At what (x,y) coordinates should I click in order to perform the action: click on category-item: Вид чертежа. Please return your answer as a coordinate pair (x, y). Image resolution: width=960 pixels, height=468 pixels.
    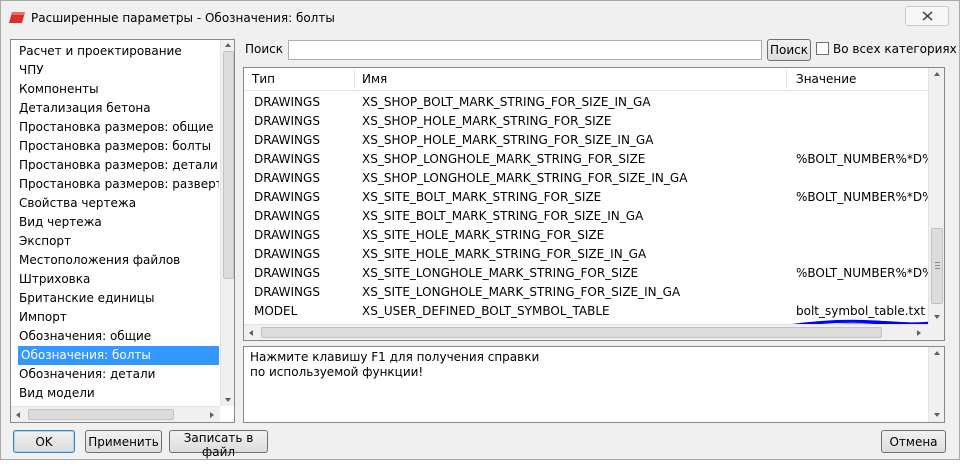
    Looking at the image, I should click on (119, 222).